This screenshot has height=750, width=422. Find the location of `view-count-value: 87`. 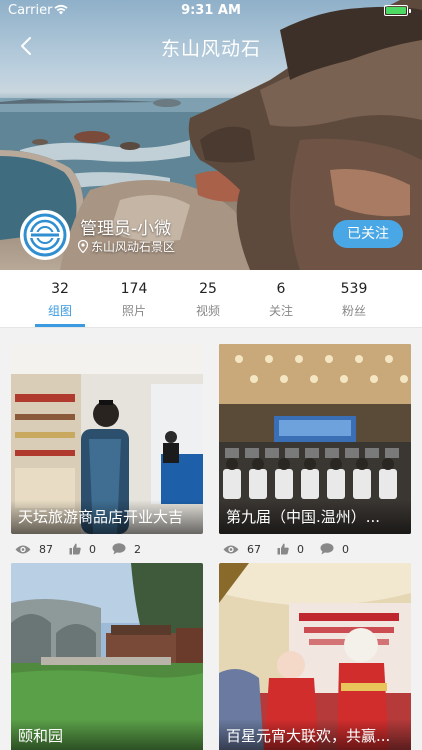

view-count-value: 87 is located at coordinates (46, 549).